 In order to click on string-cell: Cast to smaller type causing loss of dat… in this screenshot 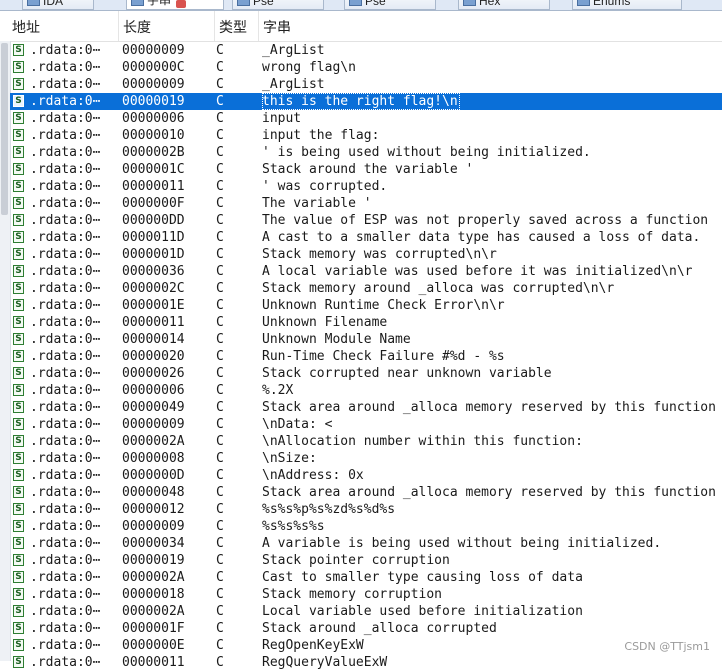, I will do `click(422, 577)`.